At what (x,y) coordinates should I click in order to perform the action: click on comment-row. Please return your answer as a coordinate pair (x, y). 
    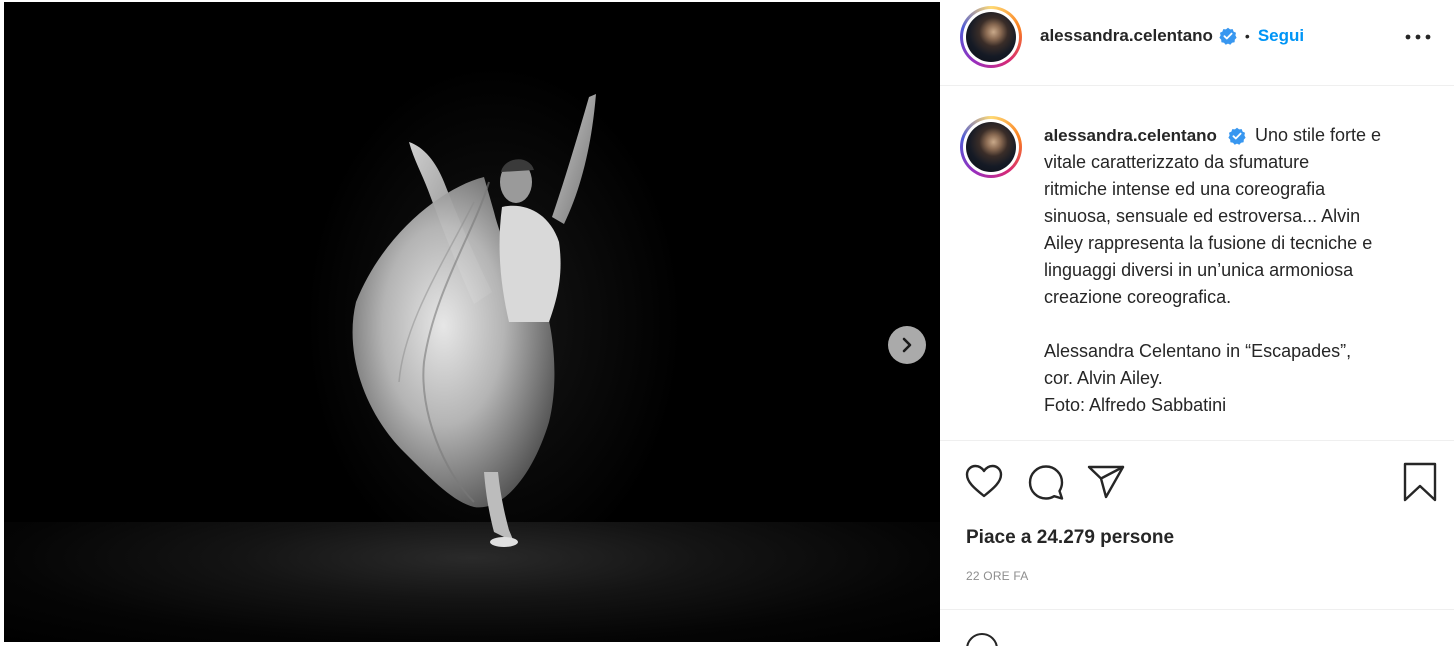
    Looking at the image, I should click on (1197, 628).